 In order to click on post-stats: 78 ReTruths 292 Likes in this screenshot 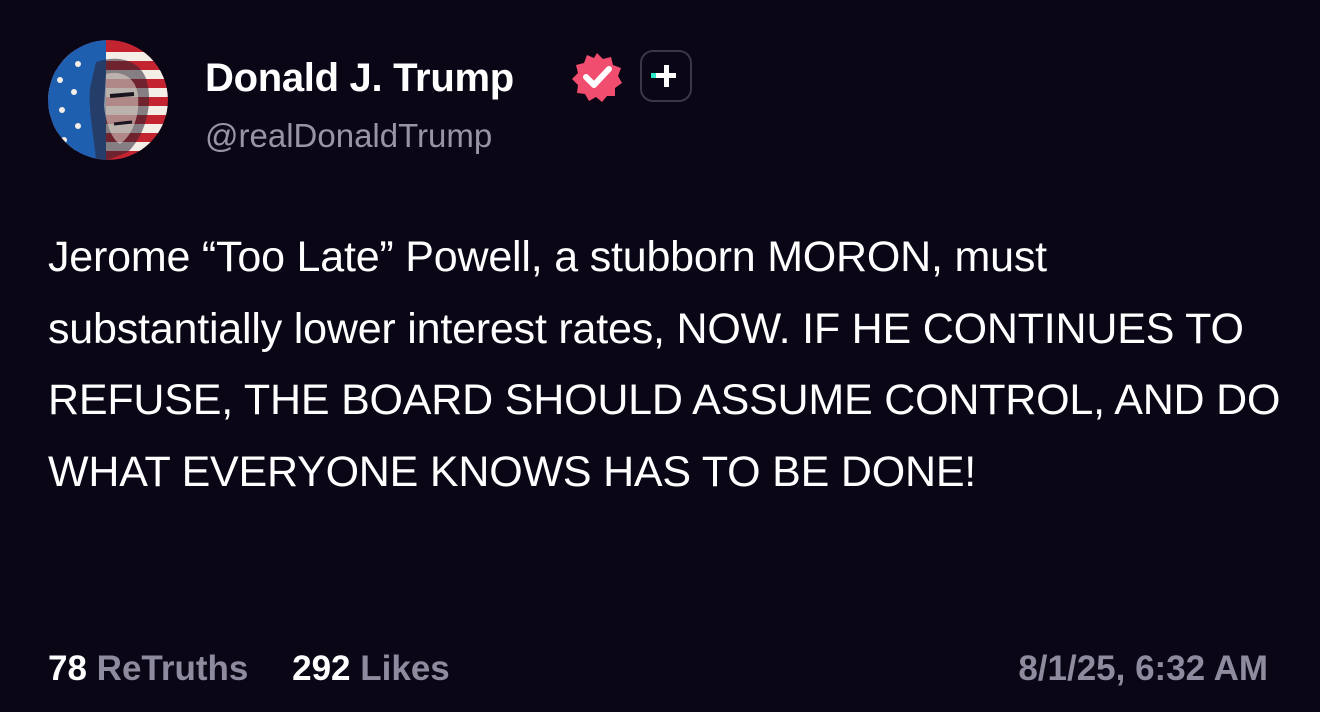, I will do `click(266, 669)`.